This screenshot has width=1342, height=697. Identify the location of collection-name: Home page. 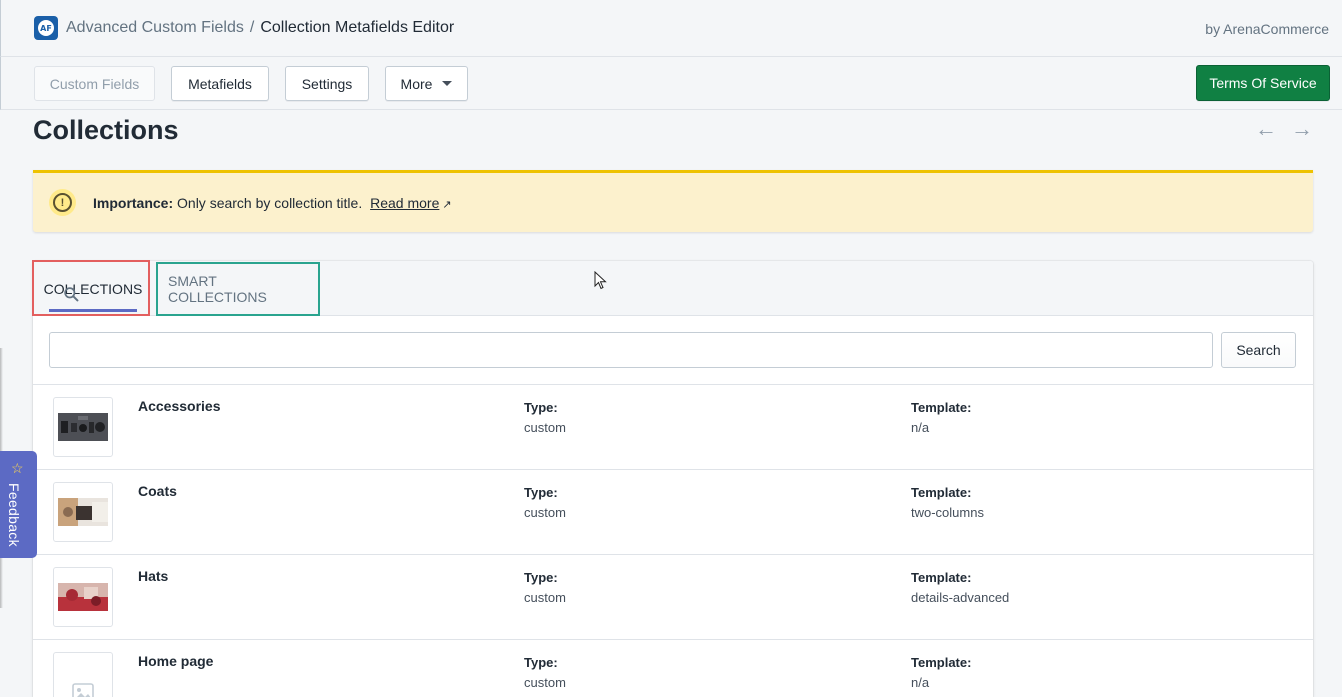
(175, 661).